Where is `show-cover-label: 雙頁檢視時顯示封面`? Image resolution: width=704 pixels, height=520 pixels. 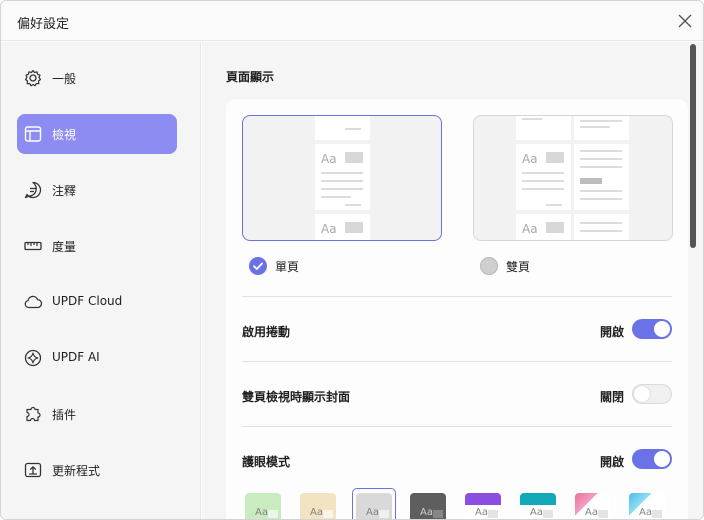 show-cover-label: 雙頁檢視時顯示封面 is located at coordinates (296, 397).